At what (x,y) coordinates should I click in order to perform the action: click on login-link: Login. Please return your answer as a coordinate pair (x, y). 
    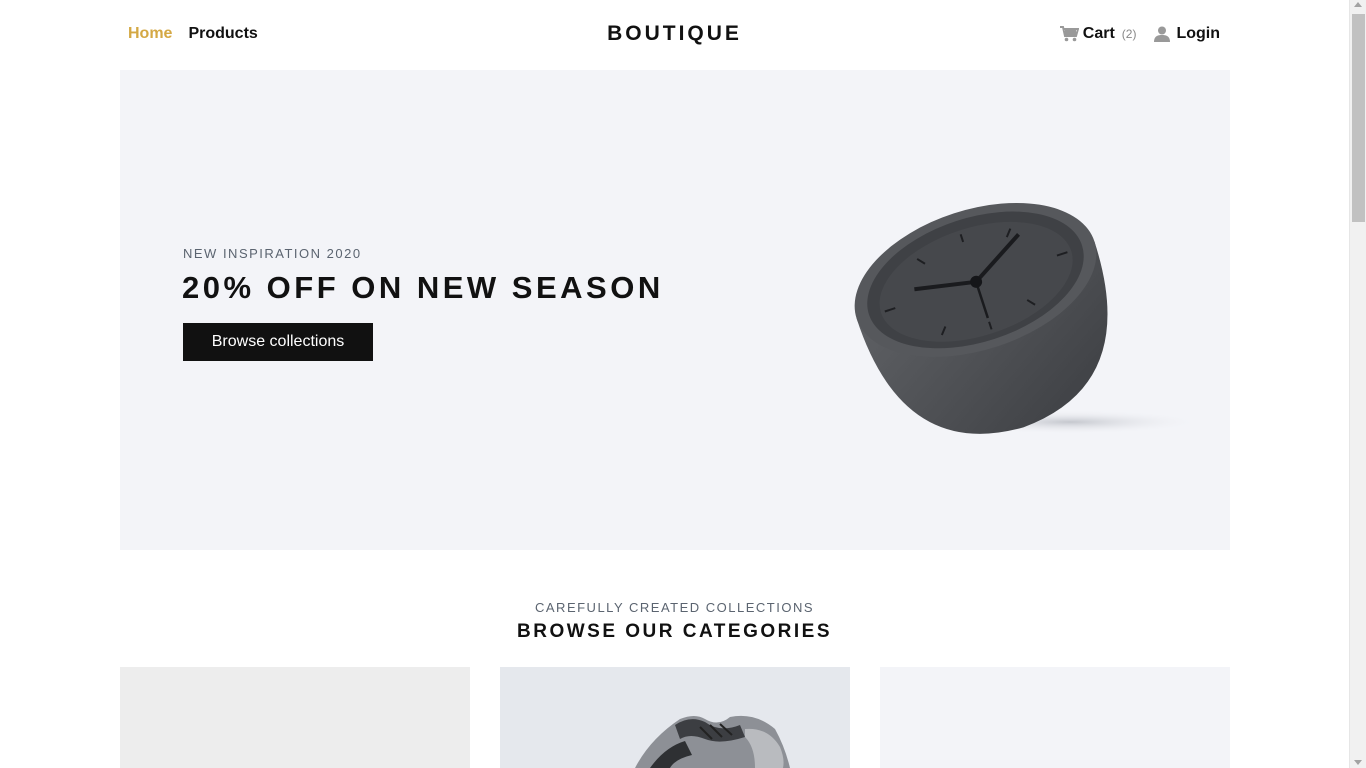
    Looking at the image, I should click on (1186, 34).